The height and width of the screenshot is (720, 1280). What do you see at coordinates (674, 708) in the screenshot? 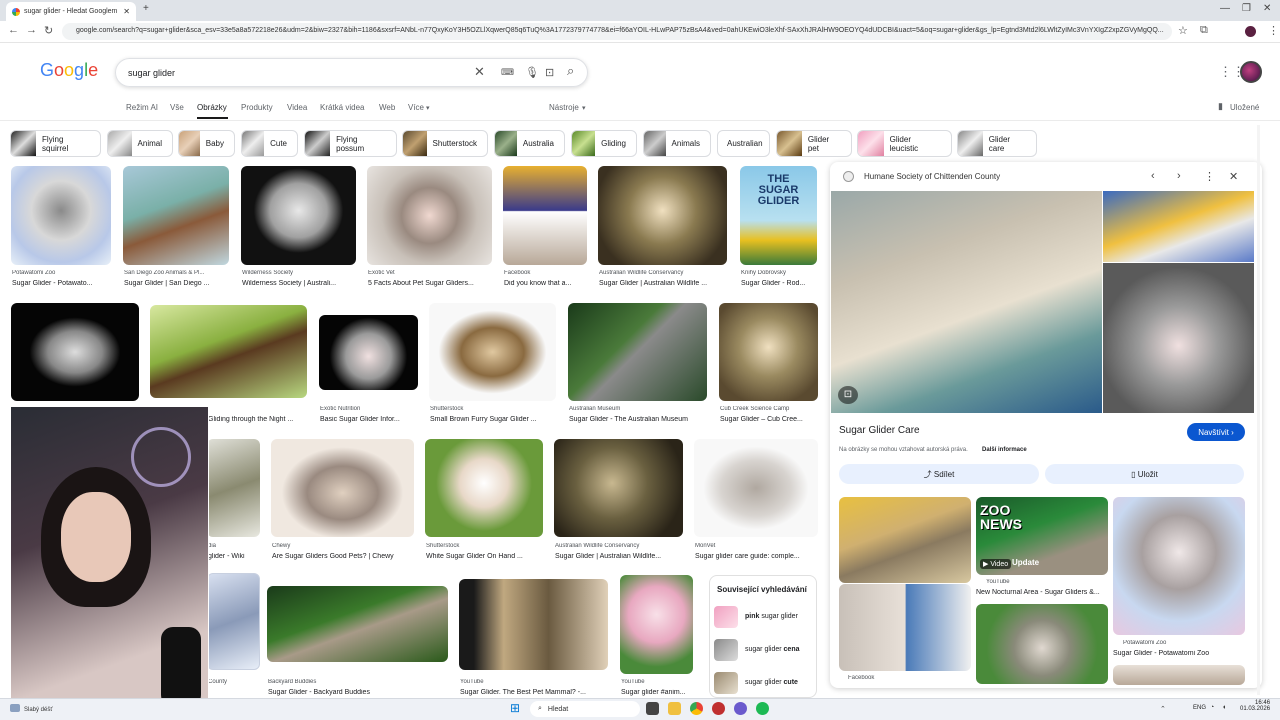
I see `file-explorer-icon` at bounding box center [674, 708].